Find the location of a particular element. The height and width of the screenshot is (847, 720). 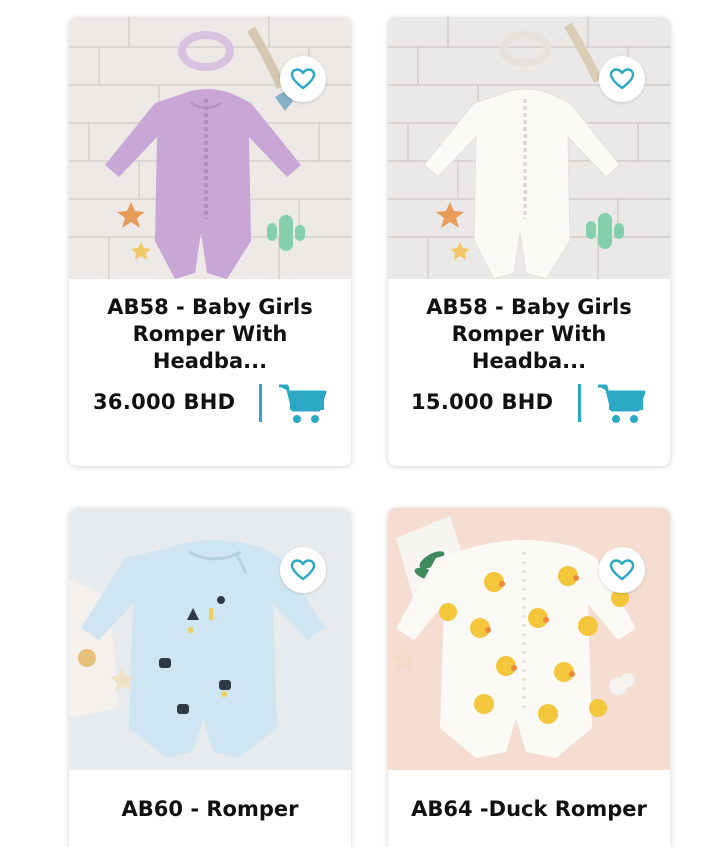

product-price: 36.000 BHD is located at coordinates (164, 402).